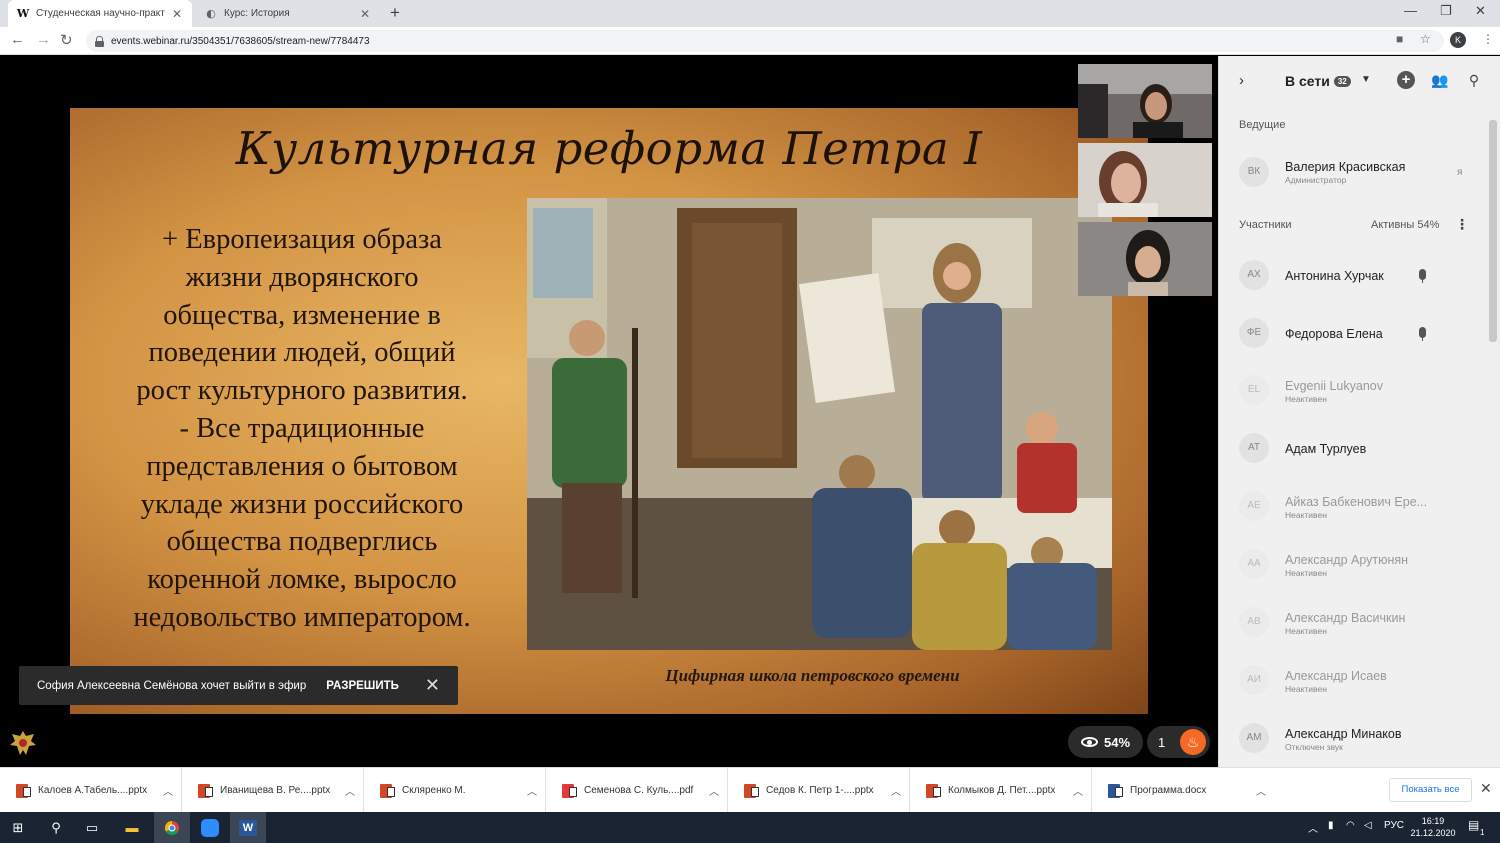 This screenshot has width=1500, height=843. Describe the element at coordinates (1241, 80) in the screenshot. I see `chevron-right-icon: ›` at that location.